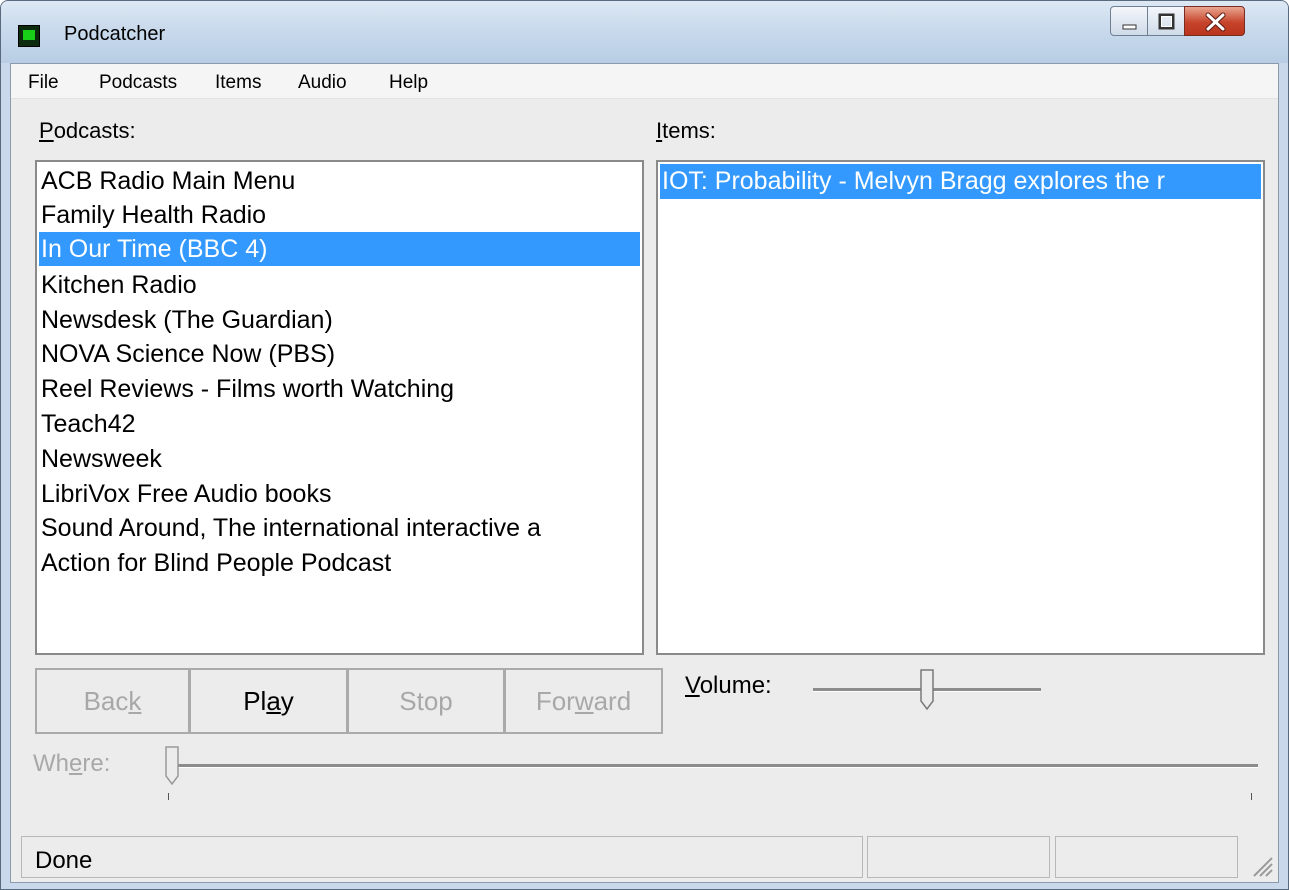  Describe the element at coordinates (64, 860) in the screenshot. I see `status-text: Done` at that location.